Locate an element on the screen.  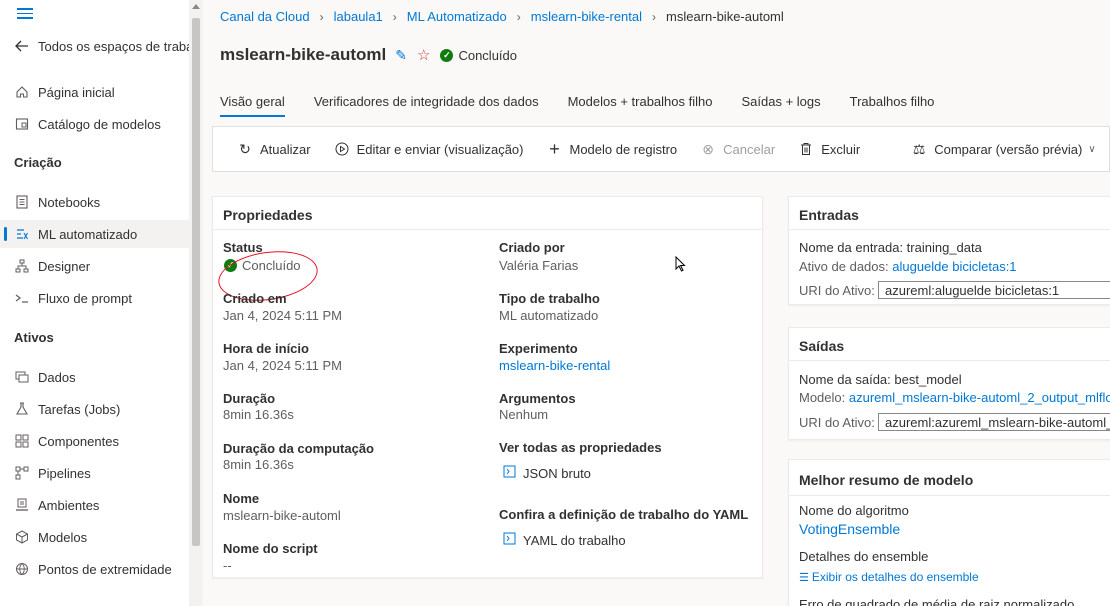
output-uri-field: azureml:azureml_mslearn-bike-automl_2_ is located at coordinates (994, 422).